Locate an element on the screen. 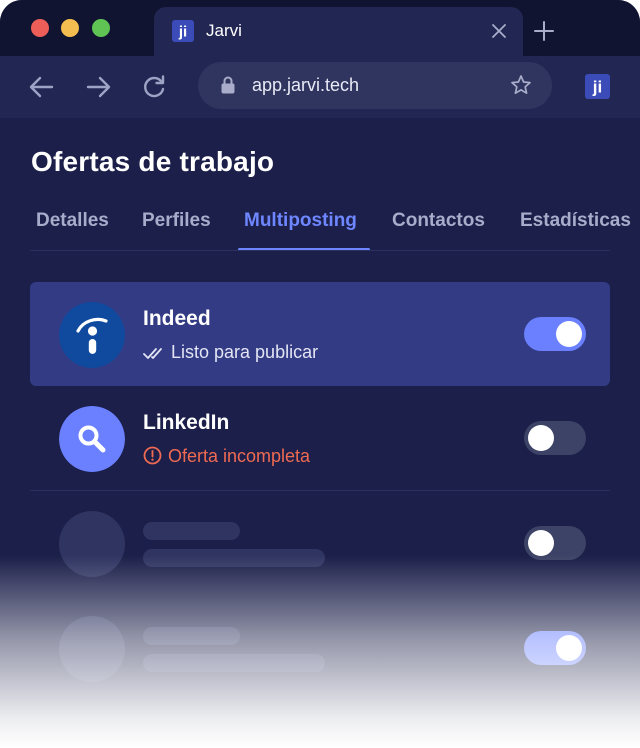  jobboard-status-text: Listo para publicar is located at coordinates (245, 352).